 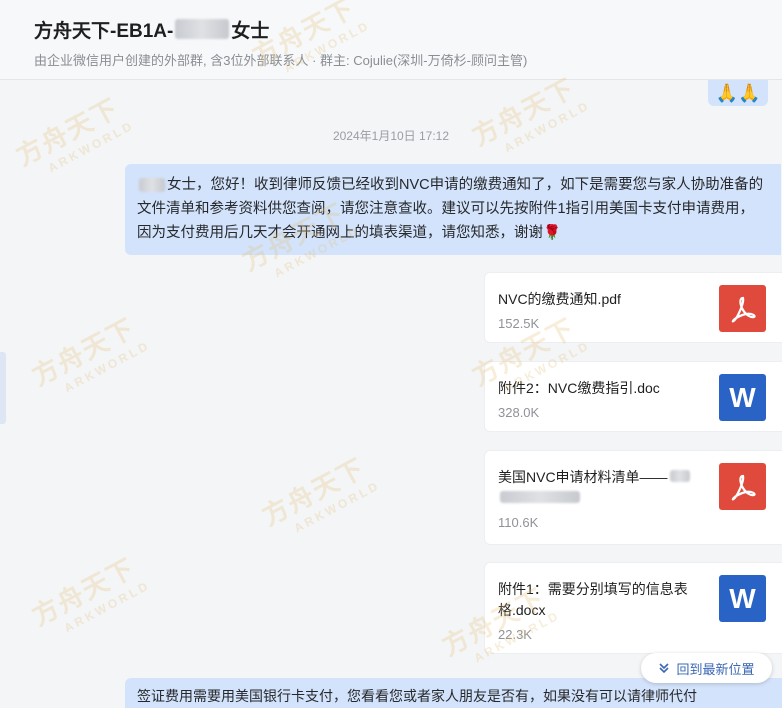 I want to click on jump-to-latest-button: 回到最新位置, so click(x=706, y=668).